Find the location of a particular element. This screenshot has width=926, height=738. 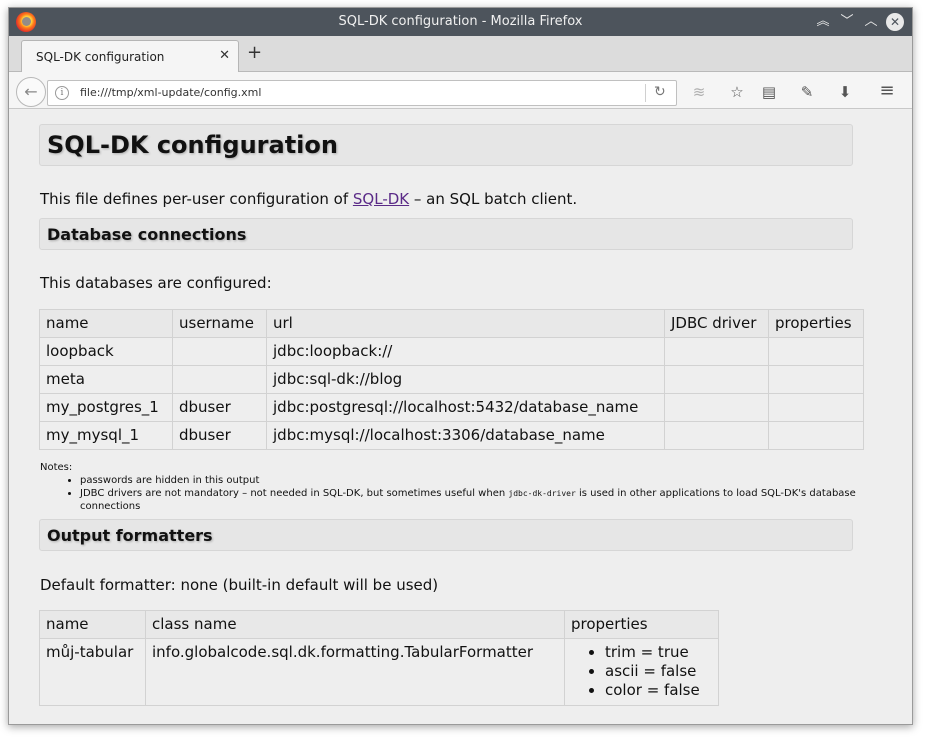

tab-sql-dk-configuration: SQL-DK configuration ✕ is located at coordinates (130, 56).